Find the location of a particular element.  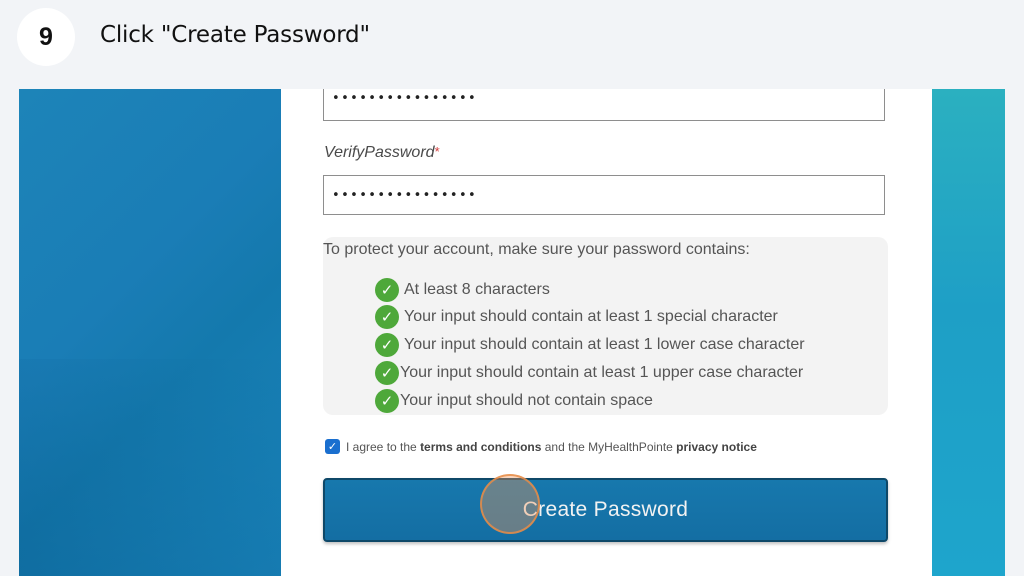

terms-link: terms and conditions is located at coordinates (480, 447).